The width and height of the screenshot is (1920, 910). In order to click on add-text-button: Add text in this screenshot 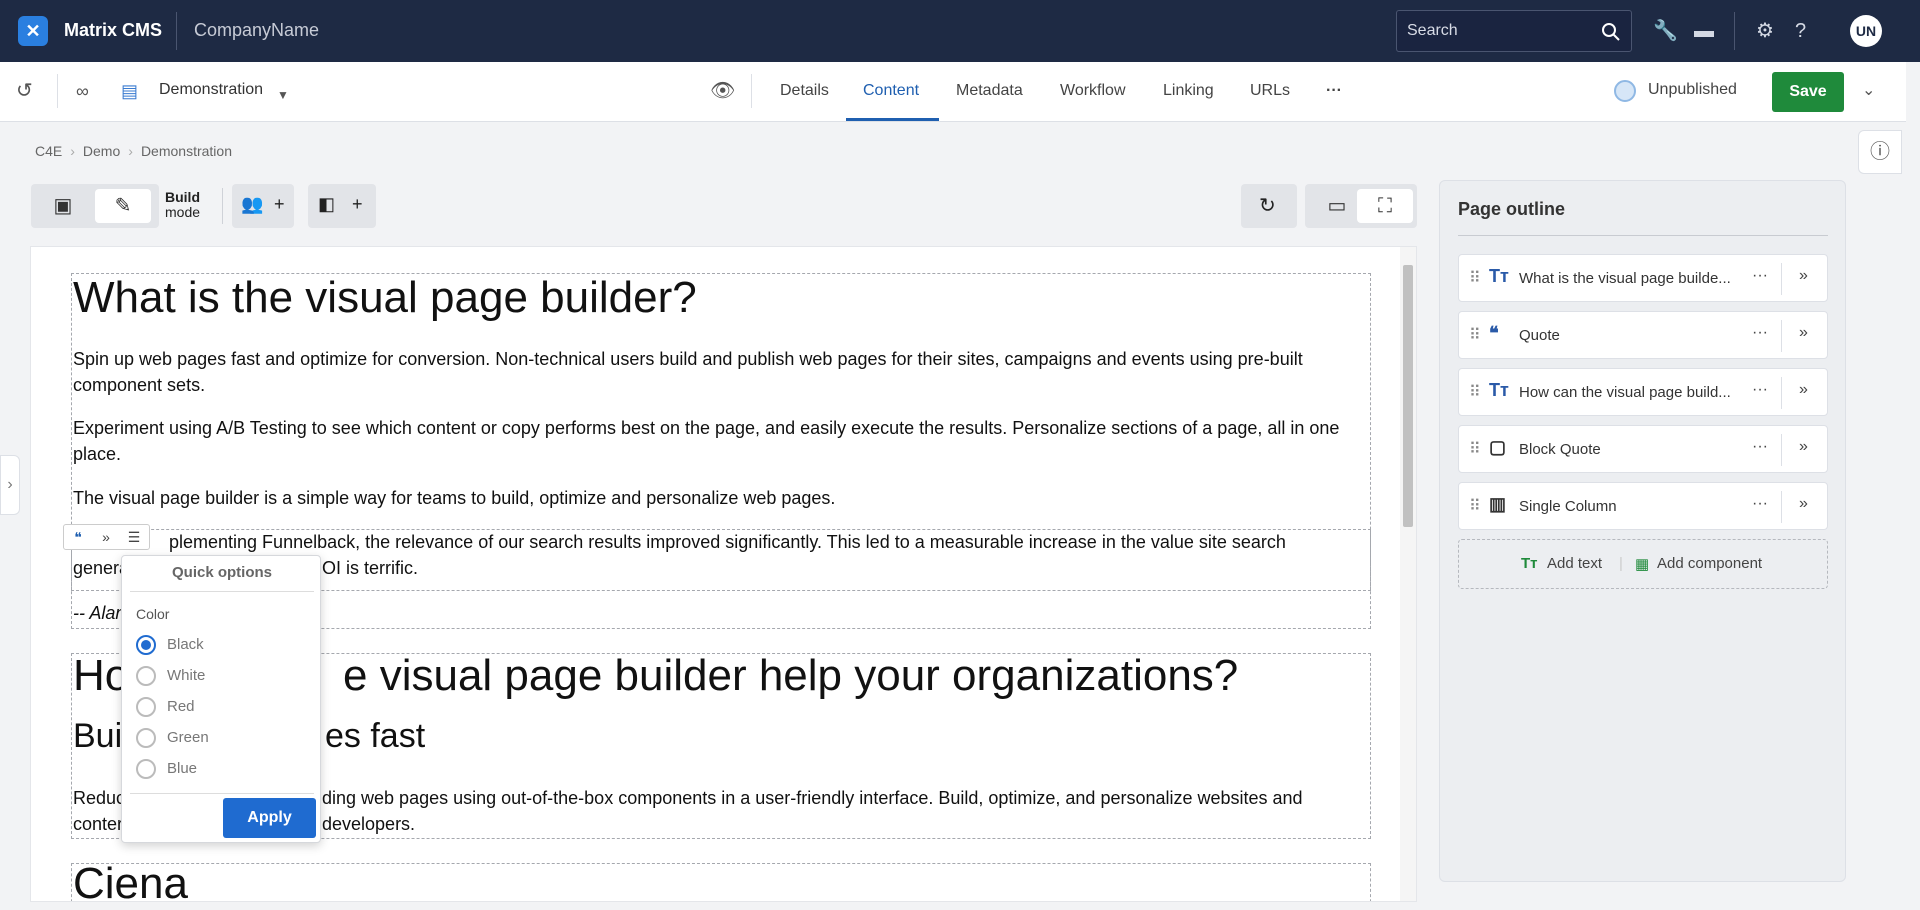, I will do `click(1574, 563)`.